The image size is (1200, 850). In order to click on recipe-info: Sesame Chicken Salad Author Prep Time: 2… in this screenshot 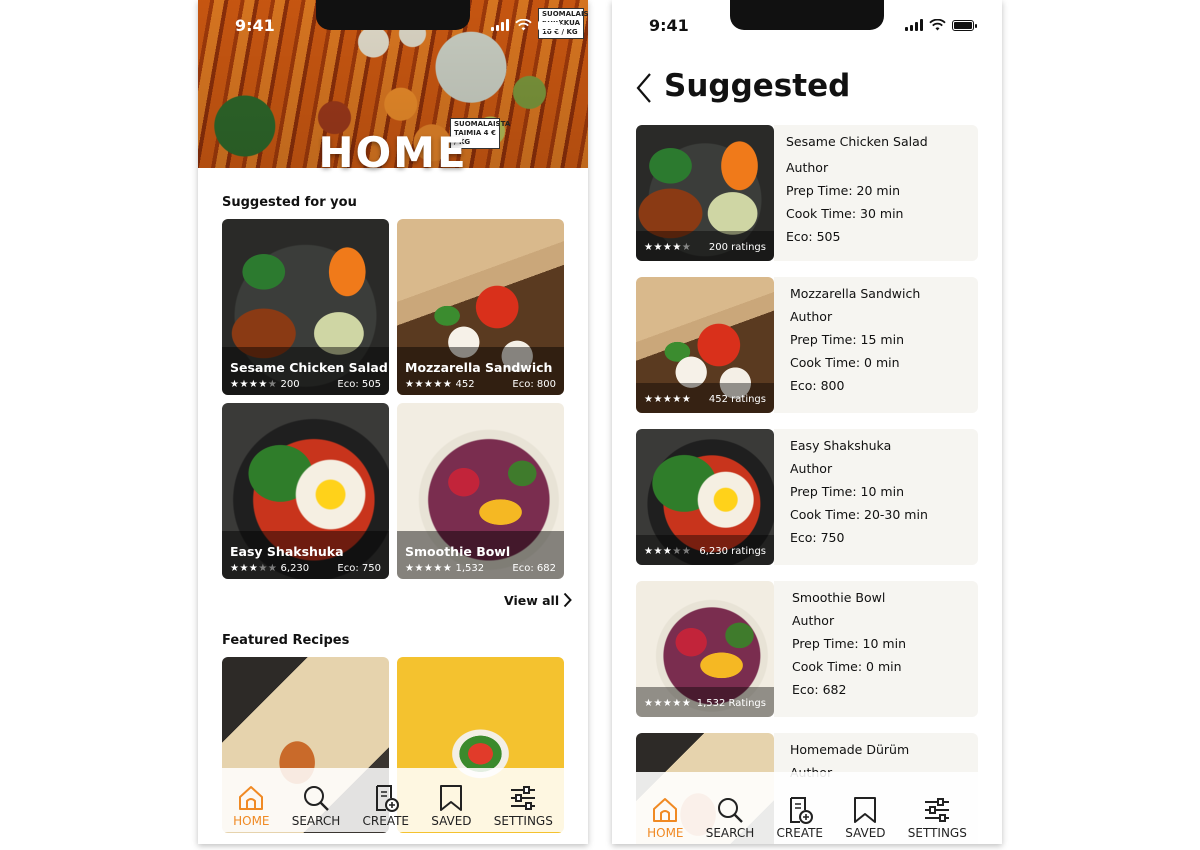, I will do `click(876, 193)`.